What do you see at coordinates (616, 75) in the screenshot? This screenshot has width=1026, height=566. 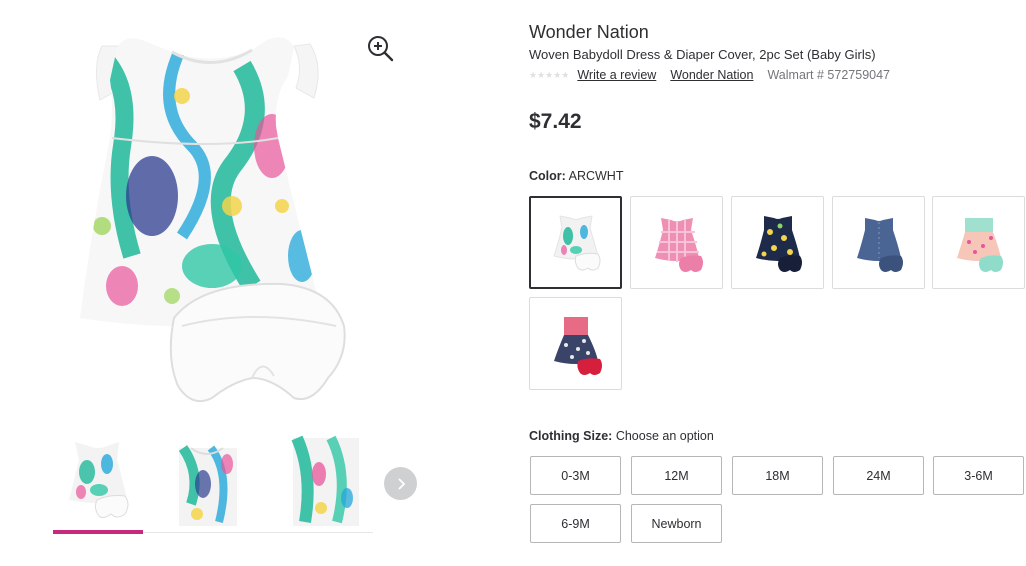 I see `write-review-link: Write a review` at bounding box center [616, 75].